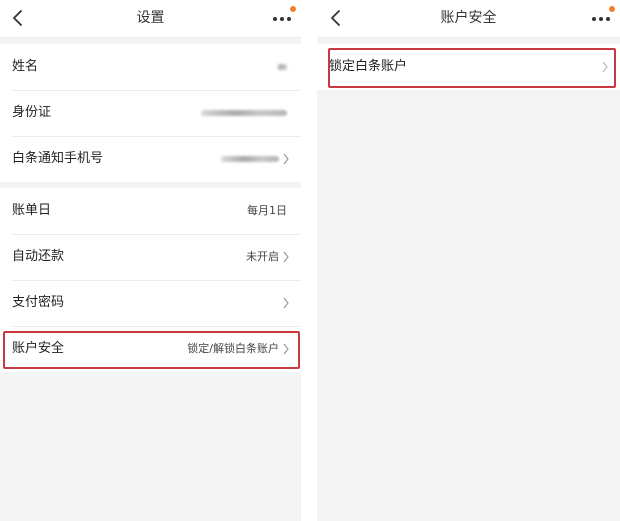 The width and height of the screenshot is (620, 521). I want to click on page-title: 设置, so click(150, 18).